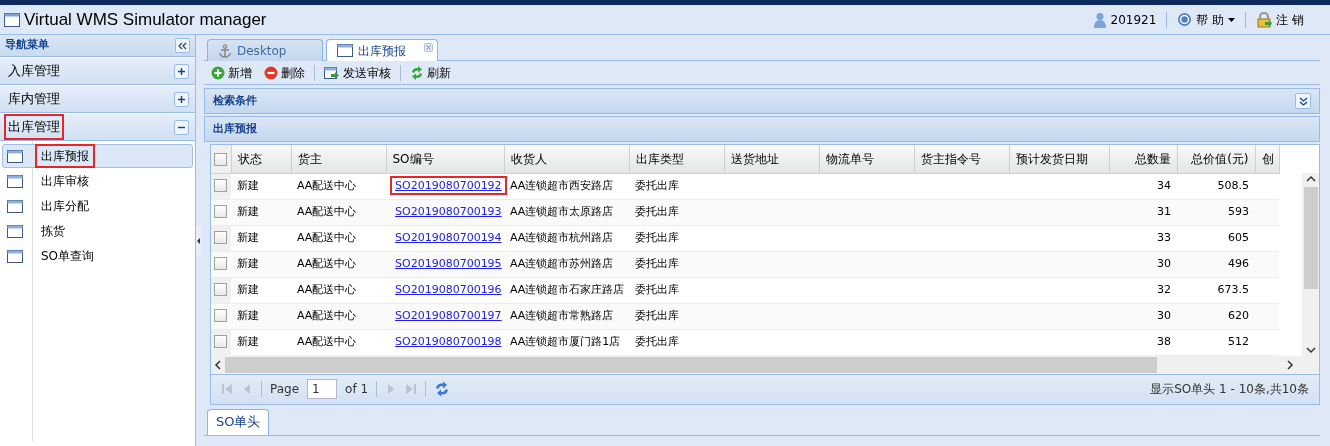  I want to click on so-number-link: SO2019080700192, so click(448, 185).